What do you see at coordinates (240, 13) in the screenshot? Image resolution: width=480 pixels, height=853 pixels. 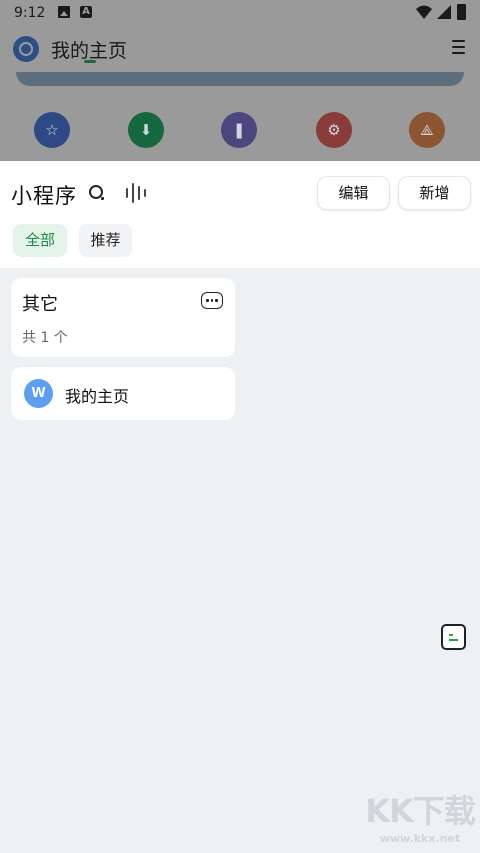 I see `status-bar: 9:12 A` at bounding box center [240, 13].